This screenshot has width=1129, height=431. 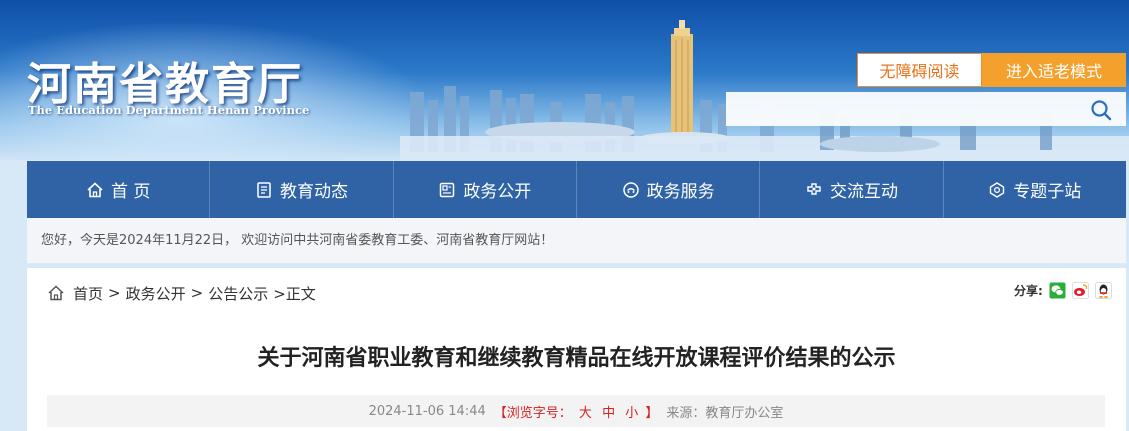 What do you see at coordinates (56, 293) in the screenshot?
I see `breadcrumb-home-icon` at bounding box center [56, 293].